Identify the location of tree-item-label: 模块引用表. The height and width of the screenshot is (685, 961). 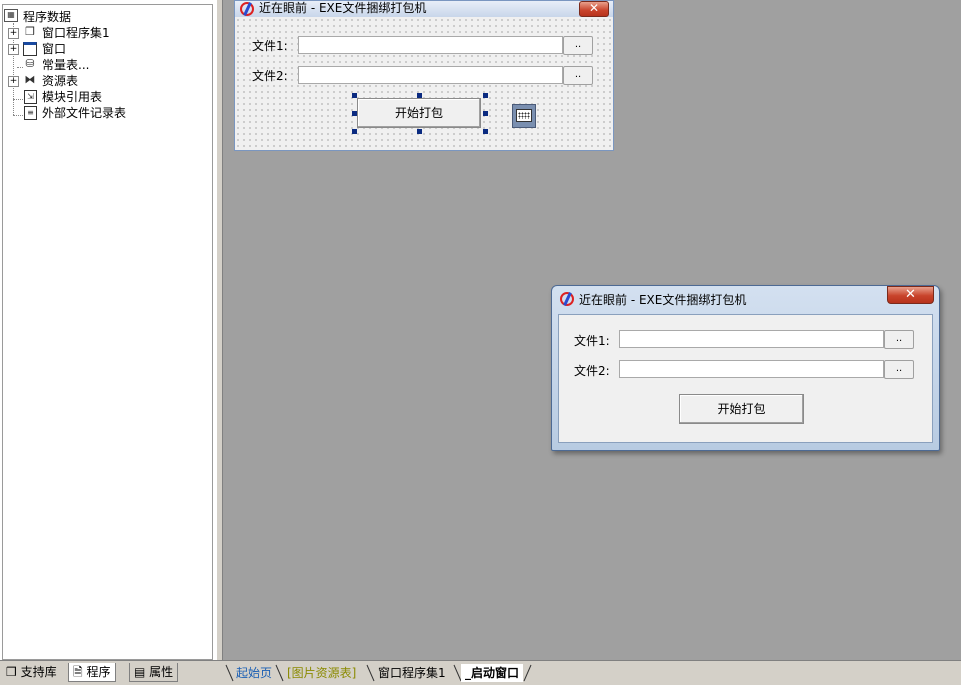
(72, 97).